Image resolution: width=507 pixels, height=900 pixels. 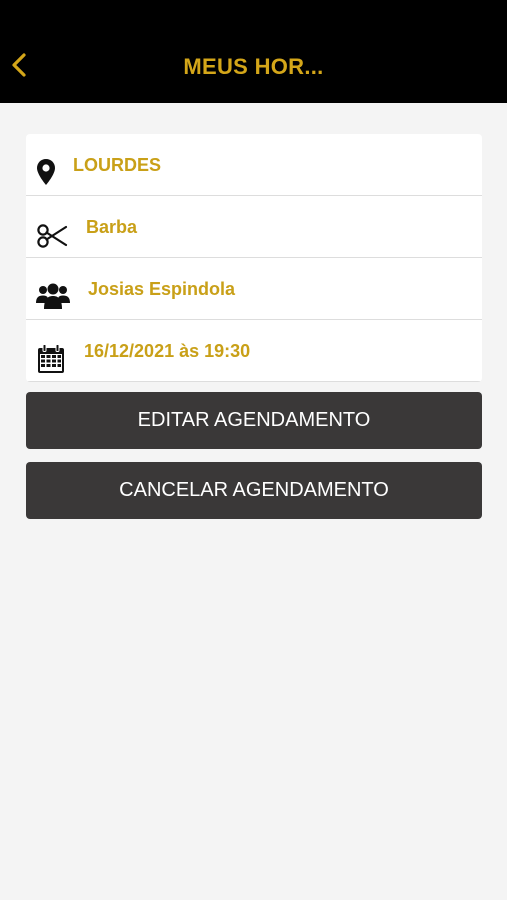 I want to click on map-pin-icon, so click(x=46, y=172).